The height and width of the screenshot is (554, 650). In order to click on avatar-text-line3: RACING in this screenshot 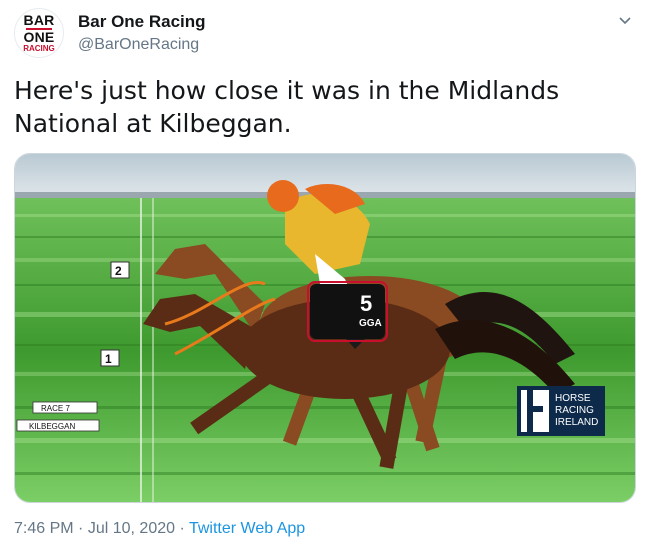, I will do `click(39, 48)`.